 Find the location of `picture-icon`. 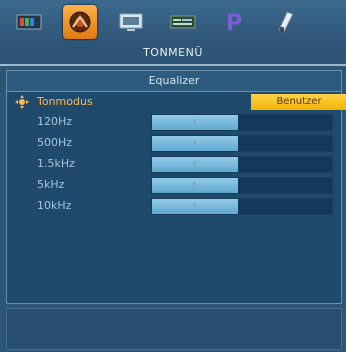

picture-icon is located at coordinates (29, 22).